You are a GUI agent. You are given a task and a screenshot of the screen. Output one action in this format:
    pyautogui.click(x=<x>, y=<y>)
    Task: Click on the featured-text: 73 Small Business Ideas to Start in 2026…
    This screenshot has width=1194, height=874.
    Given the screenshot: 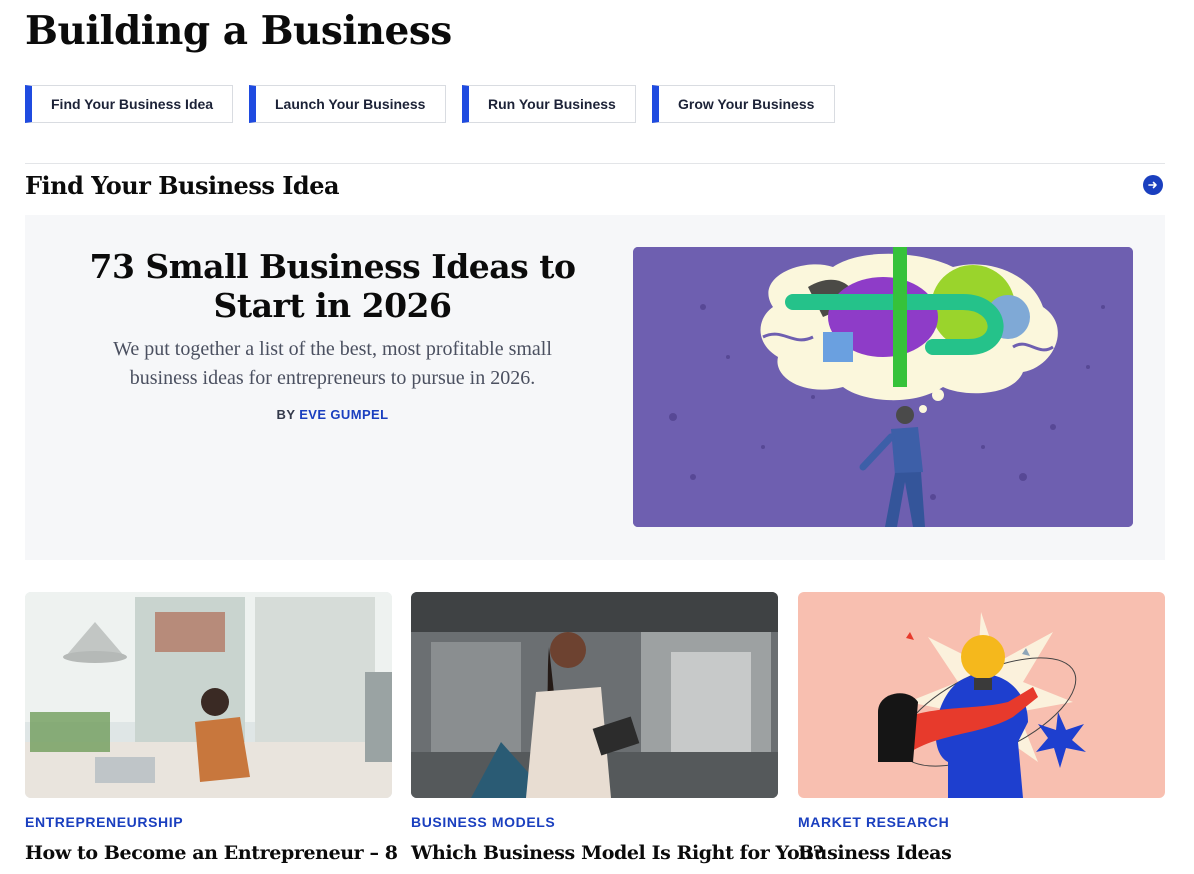 What is the action you would take?
    pyautogui.click(x=332, y=334)
    